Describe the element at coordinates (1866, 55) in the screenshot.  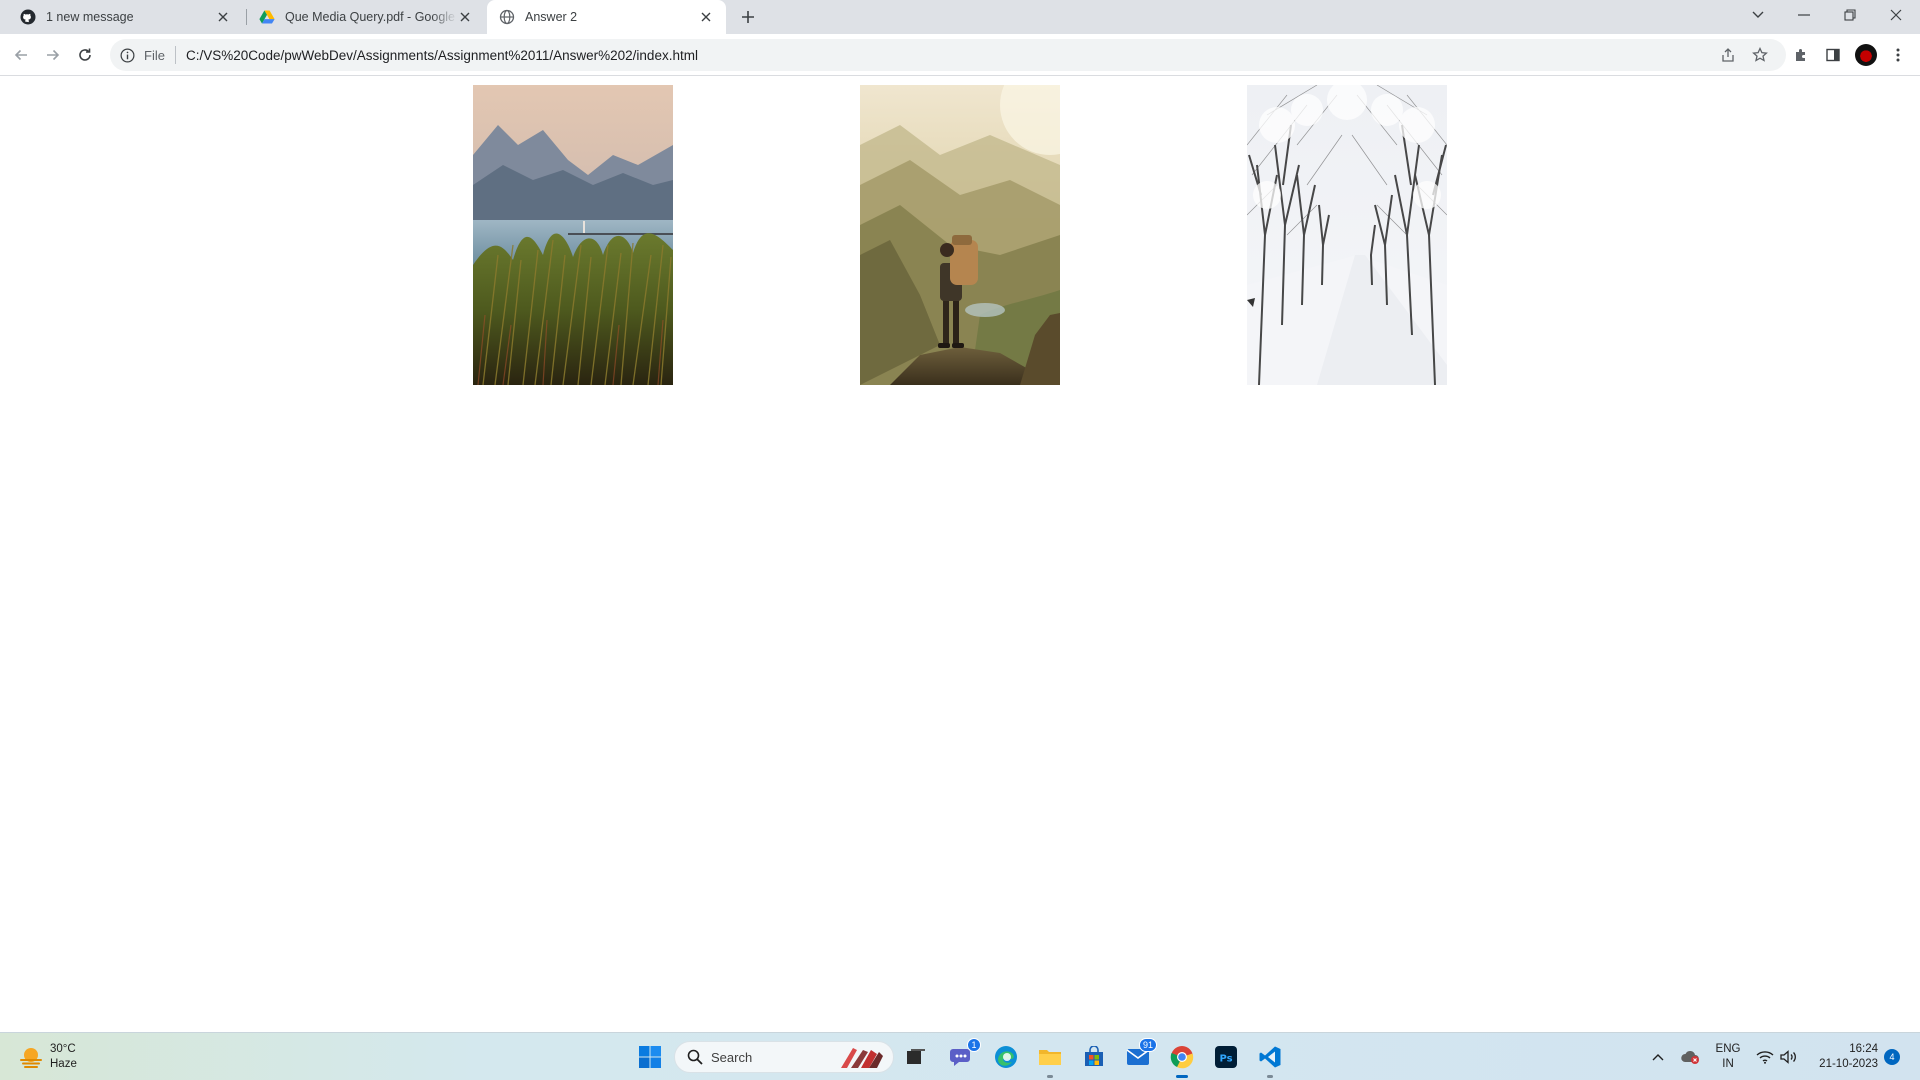
I see `profile-avatar` at that location.